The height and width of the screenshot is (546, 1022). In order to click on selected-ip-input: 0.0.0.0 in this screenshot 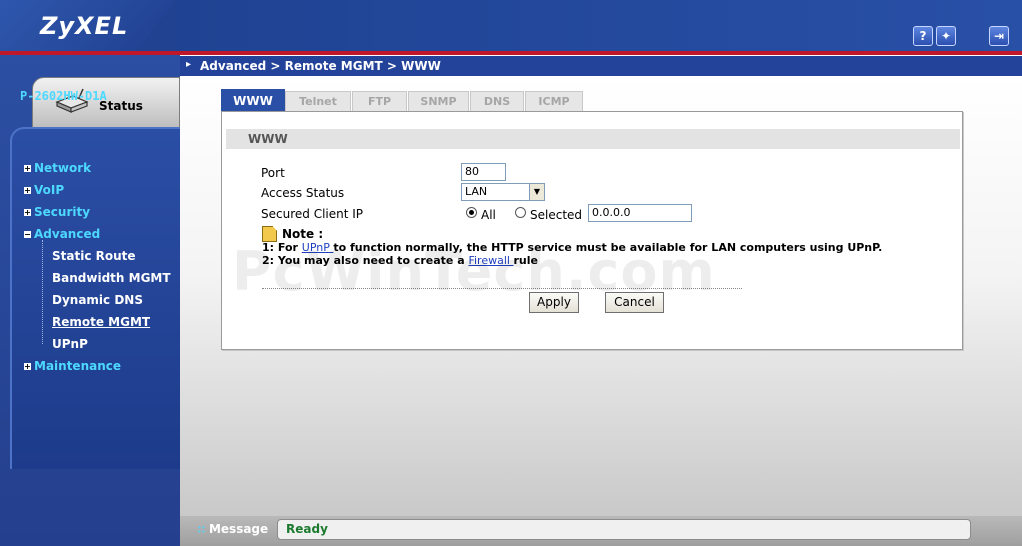, I will do `click(640, 213)`.